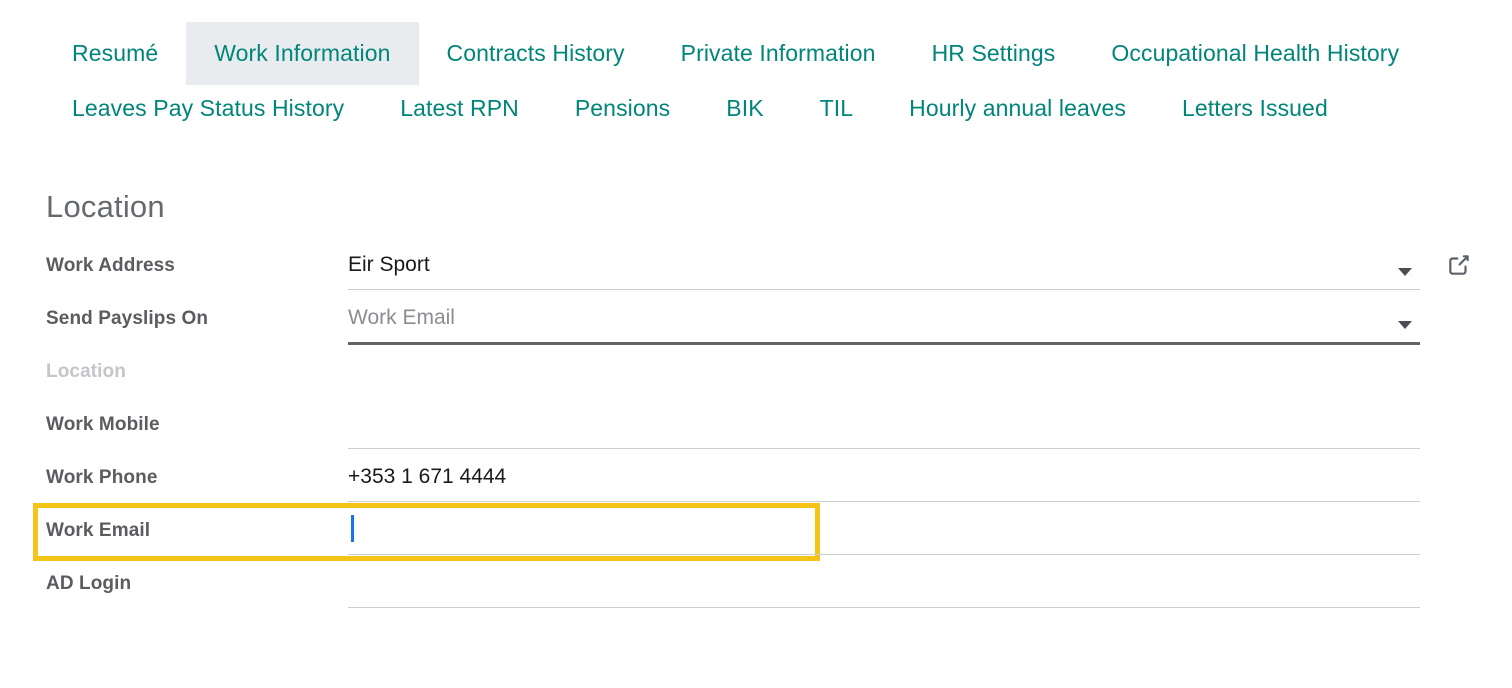 This screenshot has height=688, width=1512. I want to click on field-cell-work-mobile, so click(884, 429).